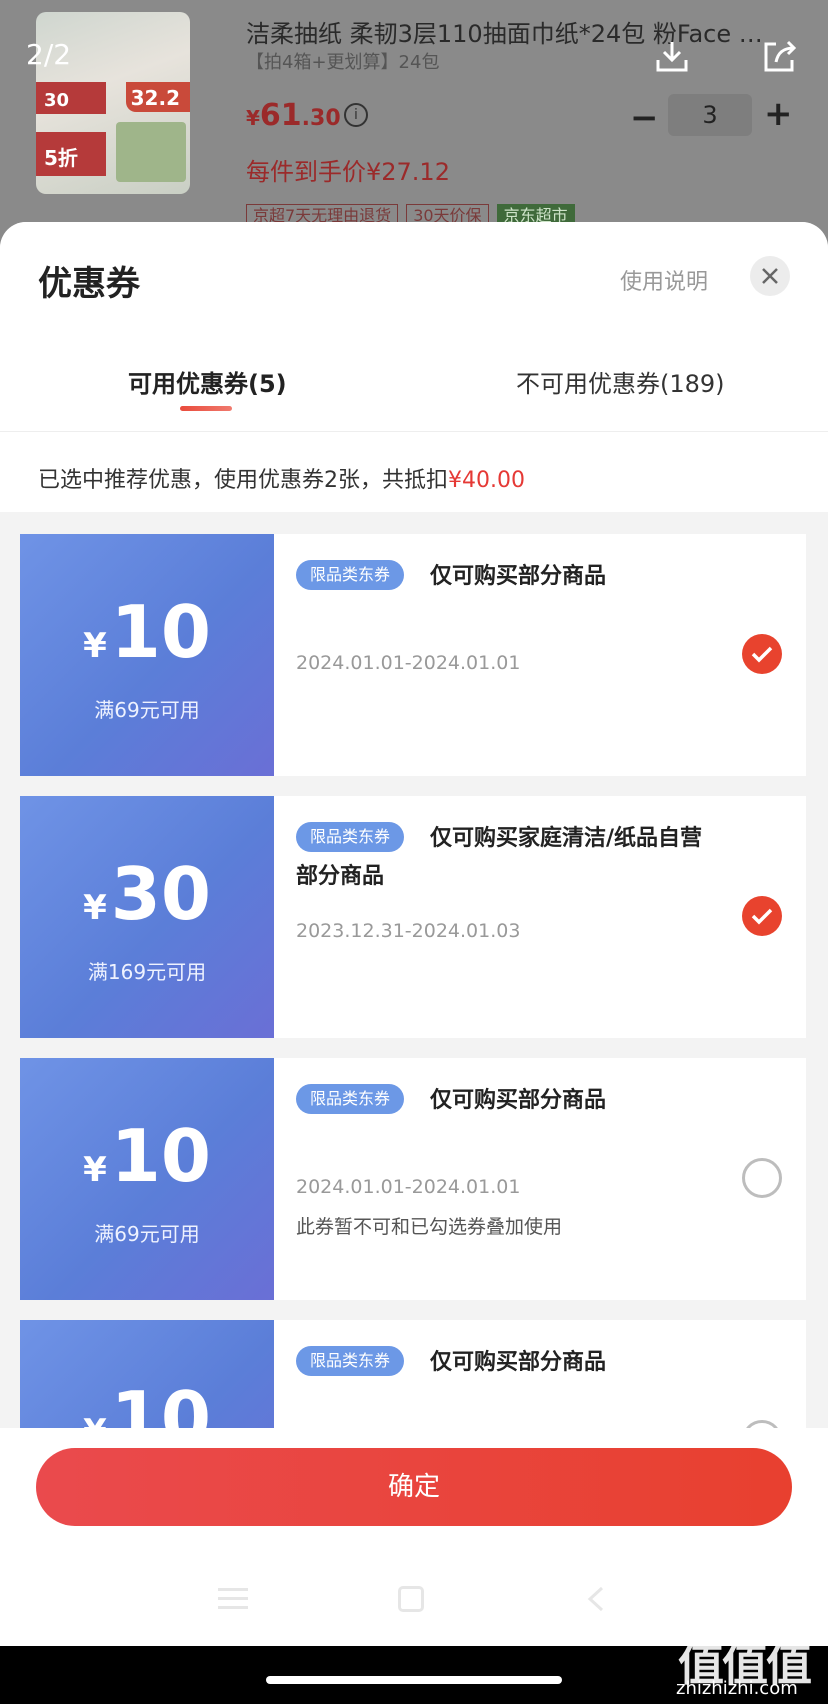 Image resolution: width=828 pixels, height=1704 pixels. Describe the element at coordinates (280, 115) in the screenshot. I see `price-integer: 61` at that location.